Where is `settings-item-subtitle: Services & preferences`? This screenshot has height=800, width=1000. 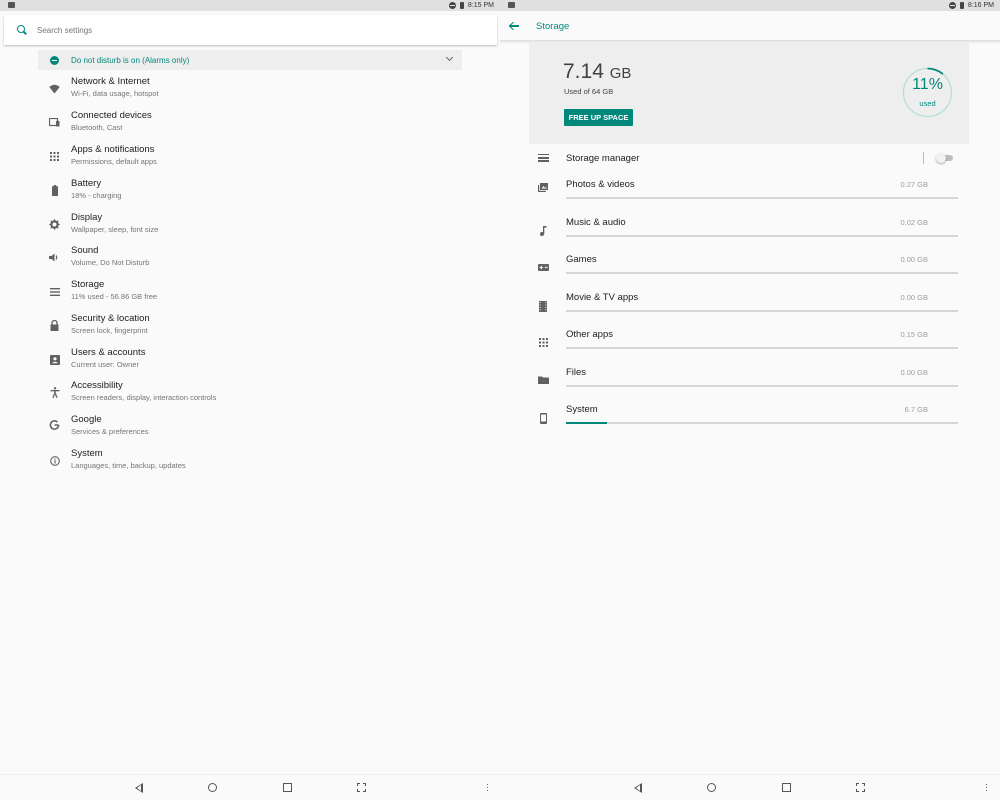 settings-item-subtitle: Services & preferences is located at coordinates (110, 431).